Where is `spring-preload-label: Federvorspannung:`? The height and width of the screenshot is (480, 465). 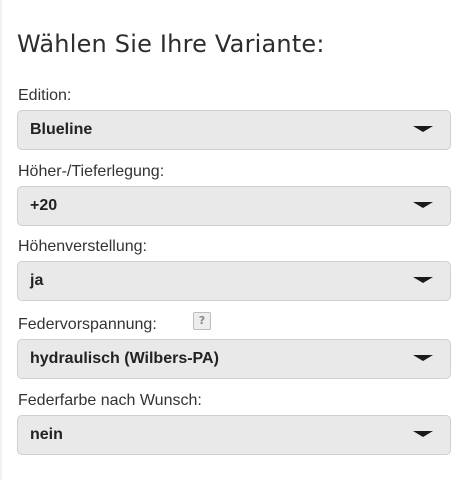 spring-preload-label: Federvorspannung: is located at coordinates (87, 324).